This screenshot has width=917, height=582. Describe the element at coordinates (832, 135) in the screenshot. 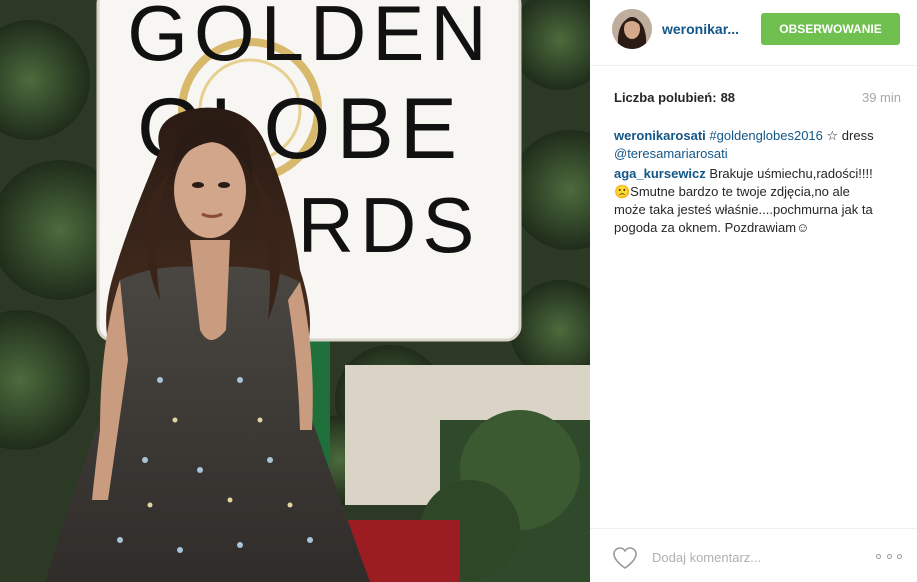

I see `star-icon: ☆` at that location.